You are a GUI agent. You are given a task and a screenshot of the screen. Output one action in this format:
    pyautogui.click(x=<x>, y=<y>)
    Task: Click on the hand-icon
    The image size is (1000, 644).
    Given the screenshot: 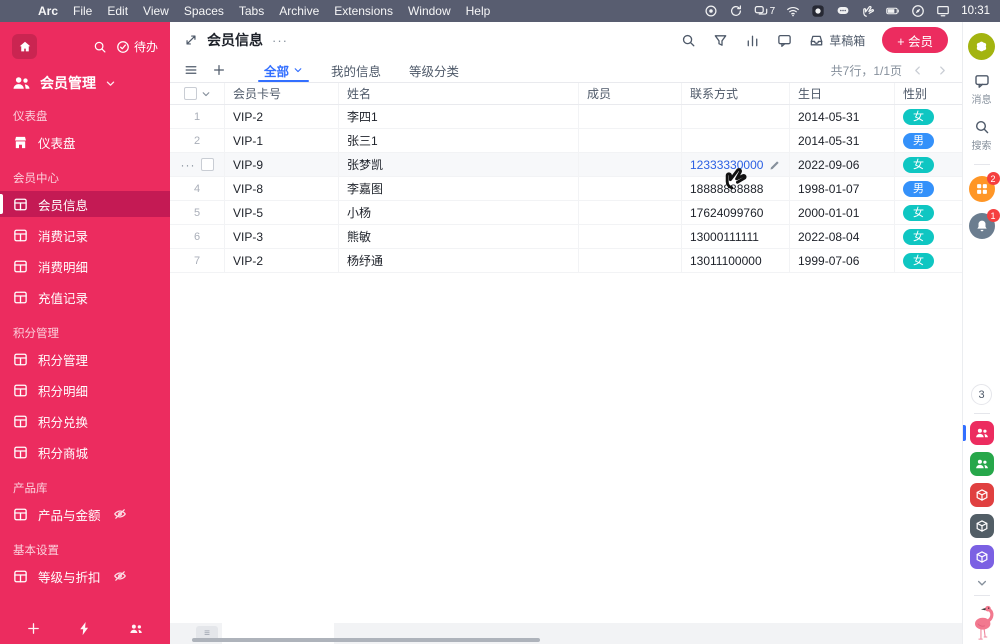 What is the action you would take?
    pyautogui.click(x=868, y=11)
    